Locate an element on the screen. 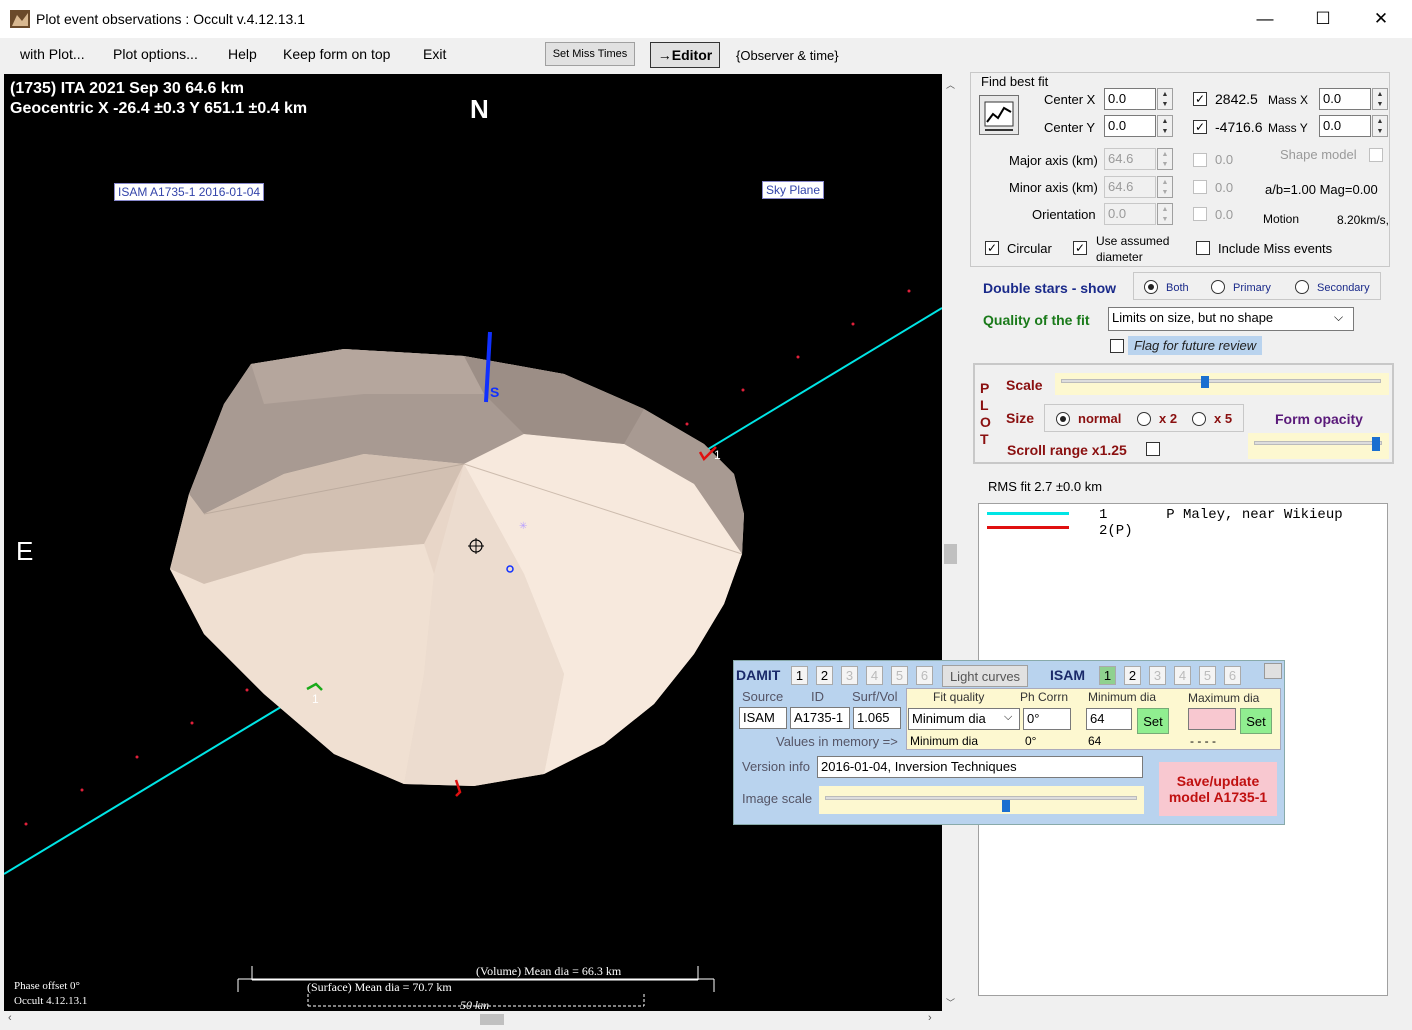 This screenshot has width=1412, height=1030. flag-review-label: Flag for future review is located at coordinates (1195, 345).